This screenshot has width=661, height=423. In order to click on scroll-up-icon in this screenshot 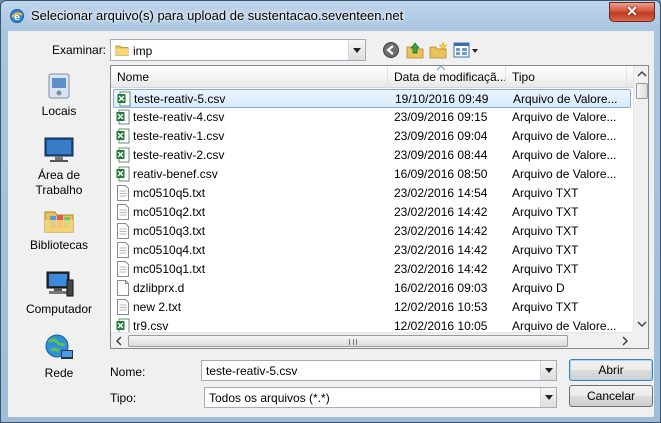, I will do `click(641, 74)`.